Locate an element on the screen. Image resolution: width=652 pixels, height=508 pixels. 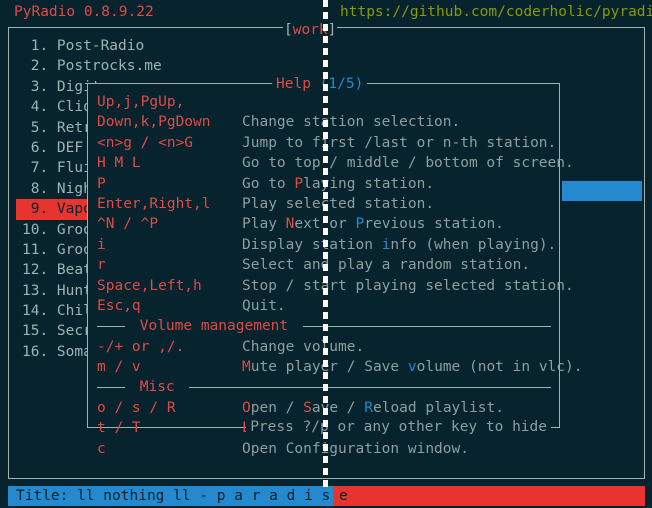
help-highlight-key: S is located at coordinates (307, 407).